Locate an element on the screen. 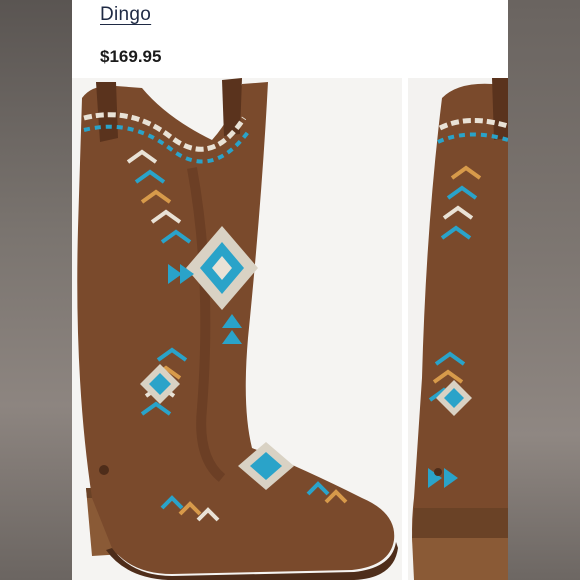  boot-photo-side-icon is located at coordinates (460, 329).